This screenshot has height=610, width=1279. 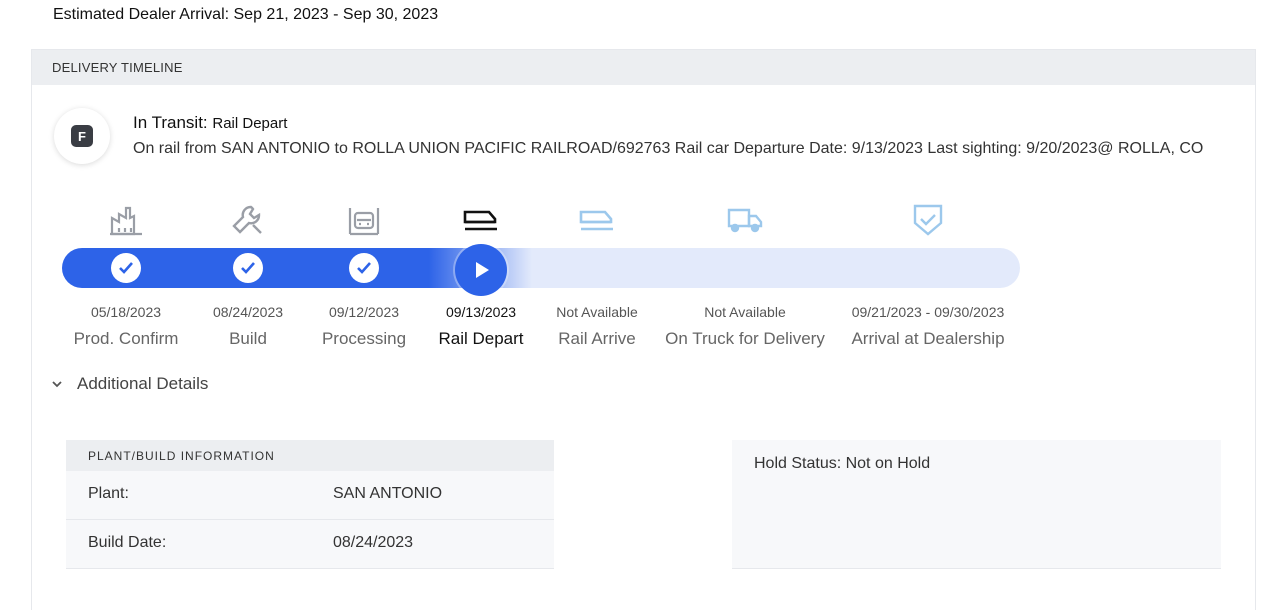 What do you see at coordinates (842, 463) in the screenshot?
I see `hold-status: Hold Status: Not on Hold` at bounding box center [842, 463].